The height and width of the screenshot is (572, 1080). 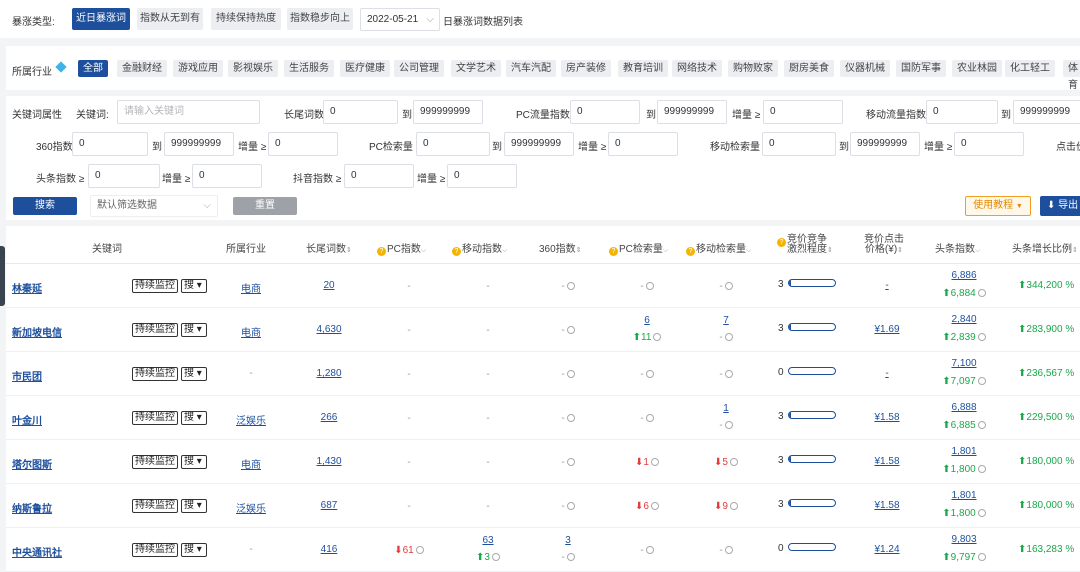 What do you see at coordinates (329, 417) in the screenshot?
I see `long-tail-link: 266` at bounding box center [329, 417].